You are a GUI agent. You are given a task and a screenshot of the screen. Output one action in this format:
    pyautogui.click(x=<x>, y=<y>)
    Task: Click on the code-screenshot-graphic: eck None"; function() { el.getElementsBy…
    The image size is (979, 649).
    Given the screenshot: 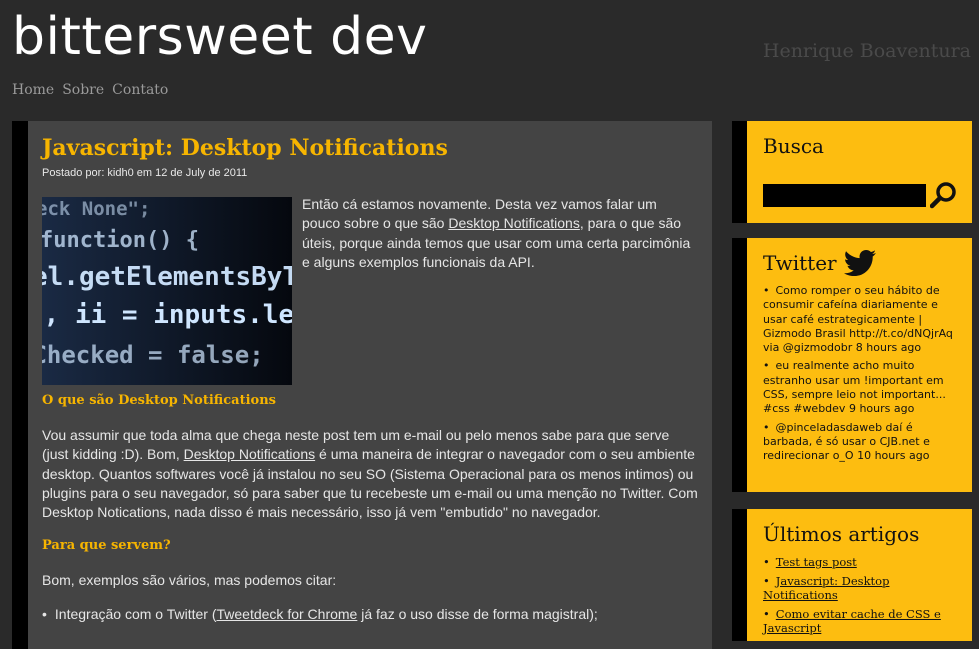 What is the action you would take?
    pyautogui.click(x=167, y=291)
    